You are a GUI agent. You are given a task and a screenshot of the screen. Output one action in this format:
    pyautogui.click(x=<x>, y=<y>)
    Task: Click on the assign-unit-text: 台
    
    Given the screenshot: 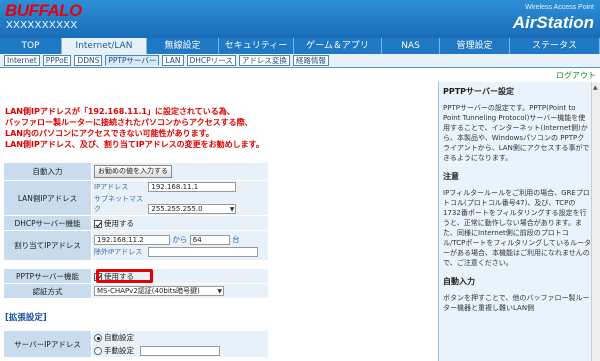 What is the action you would take?
    pyautogui.click(x=236, y=239)
    